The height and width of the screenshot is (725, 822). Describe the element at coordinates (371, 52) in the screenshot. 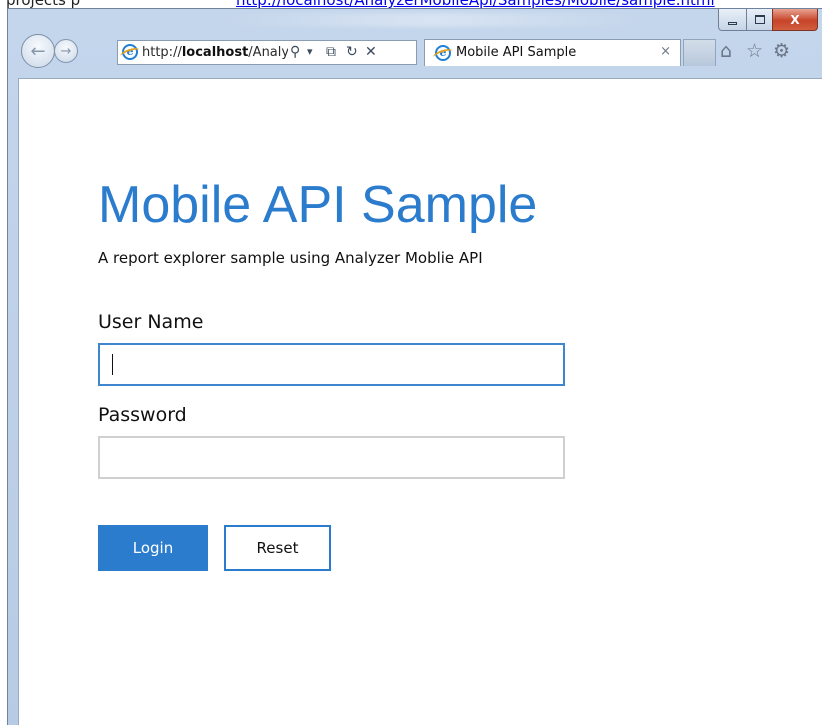

I see `stop-icon: ✕` at that location.